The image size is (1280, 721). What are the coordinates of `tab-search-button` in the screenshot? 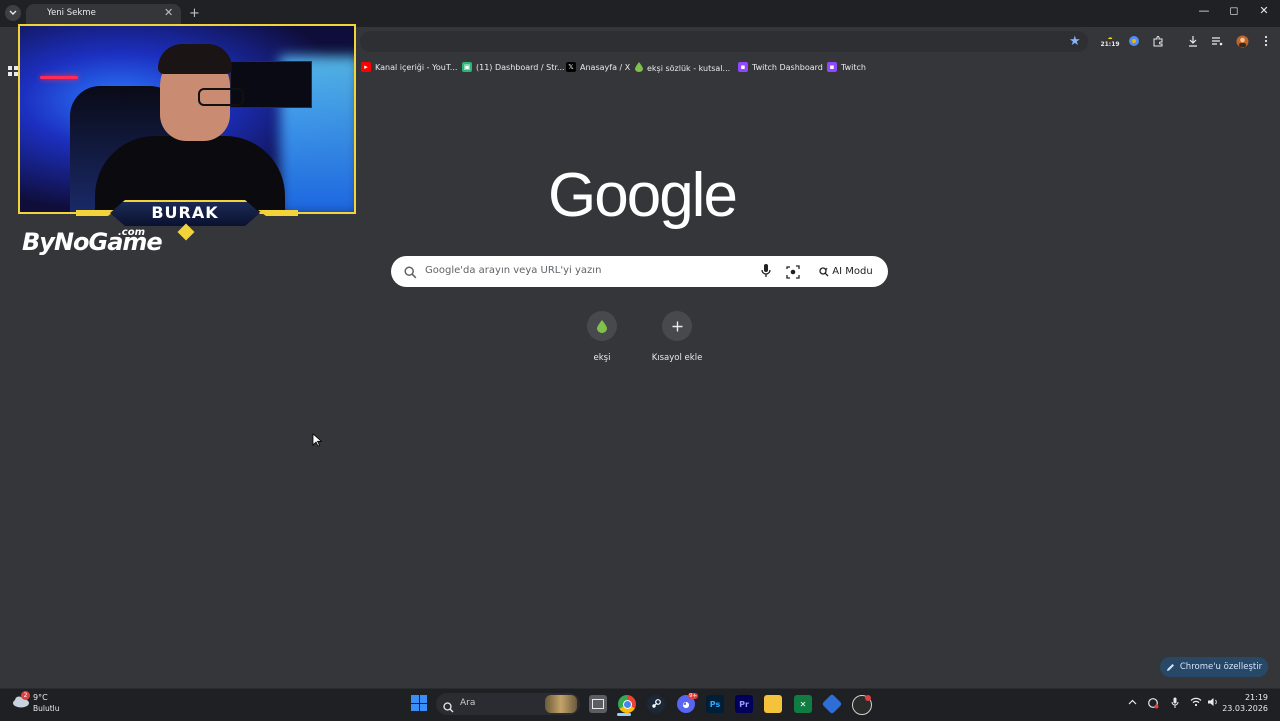 It's located at (13, 13).